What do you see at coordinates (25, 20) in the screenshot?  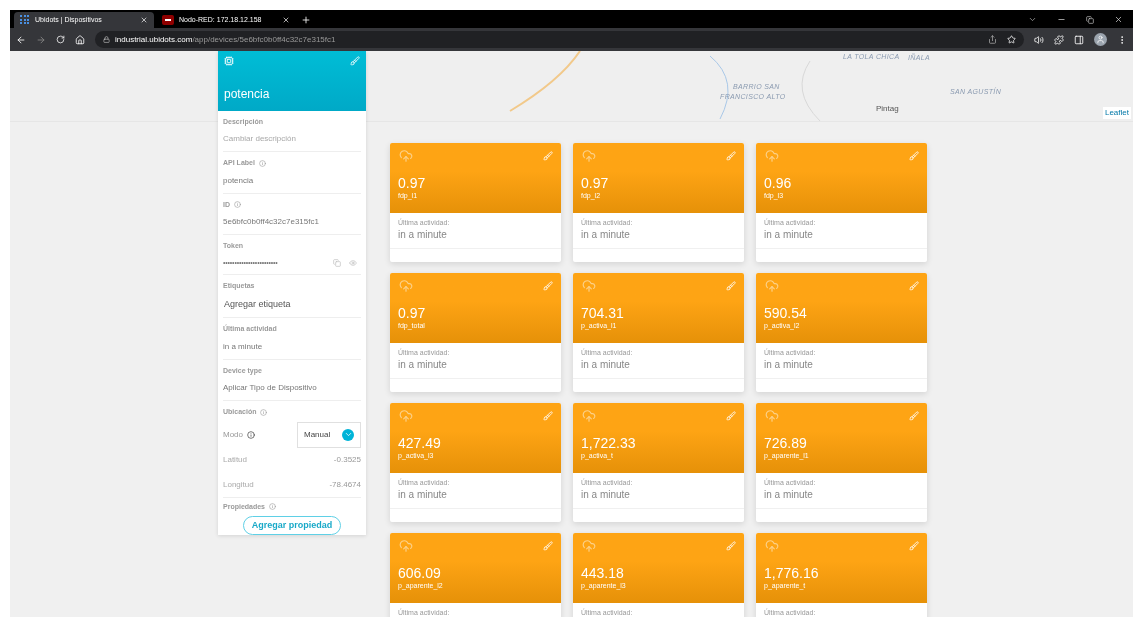 I see `grid-logo-icon` at bounding box center [25, 20].